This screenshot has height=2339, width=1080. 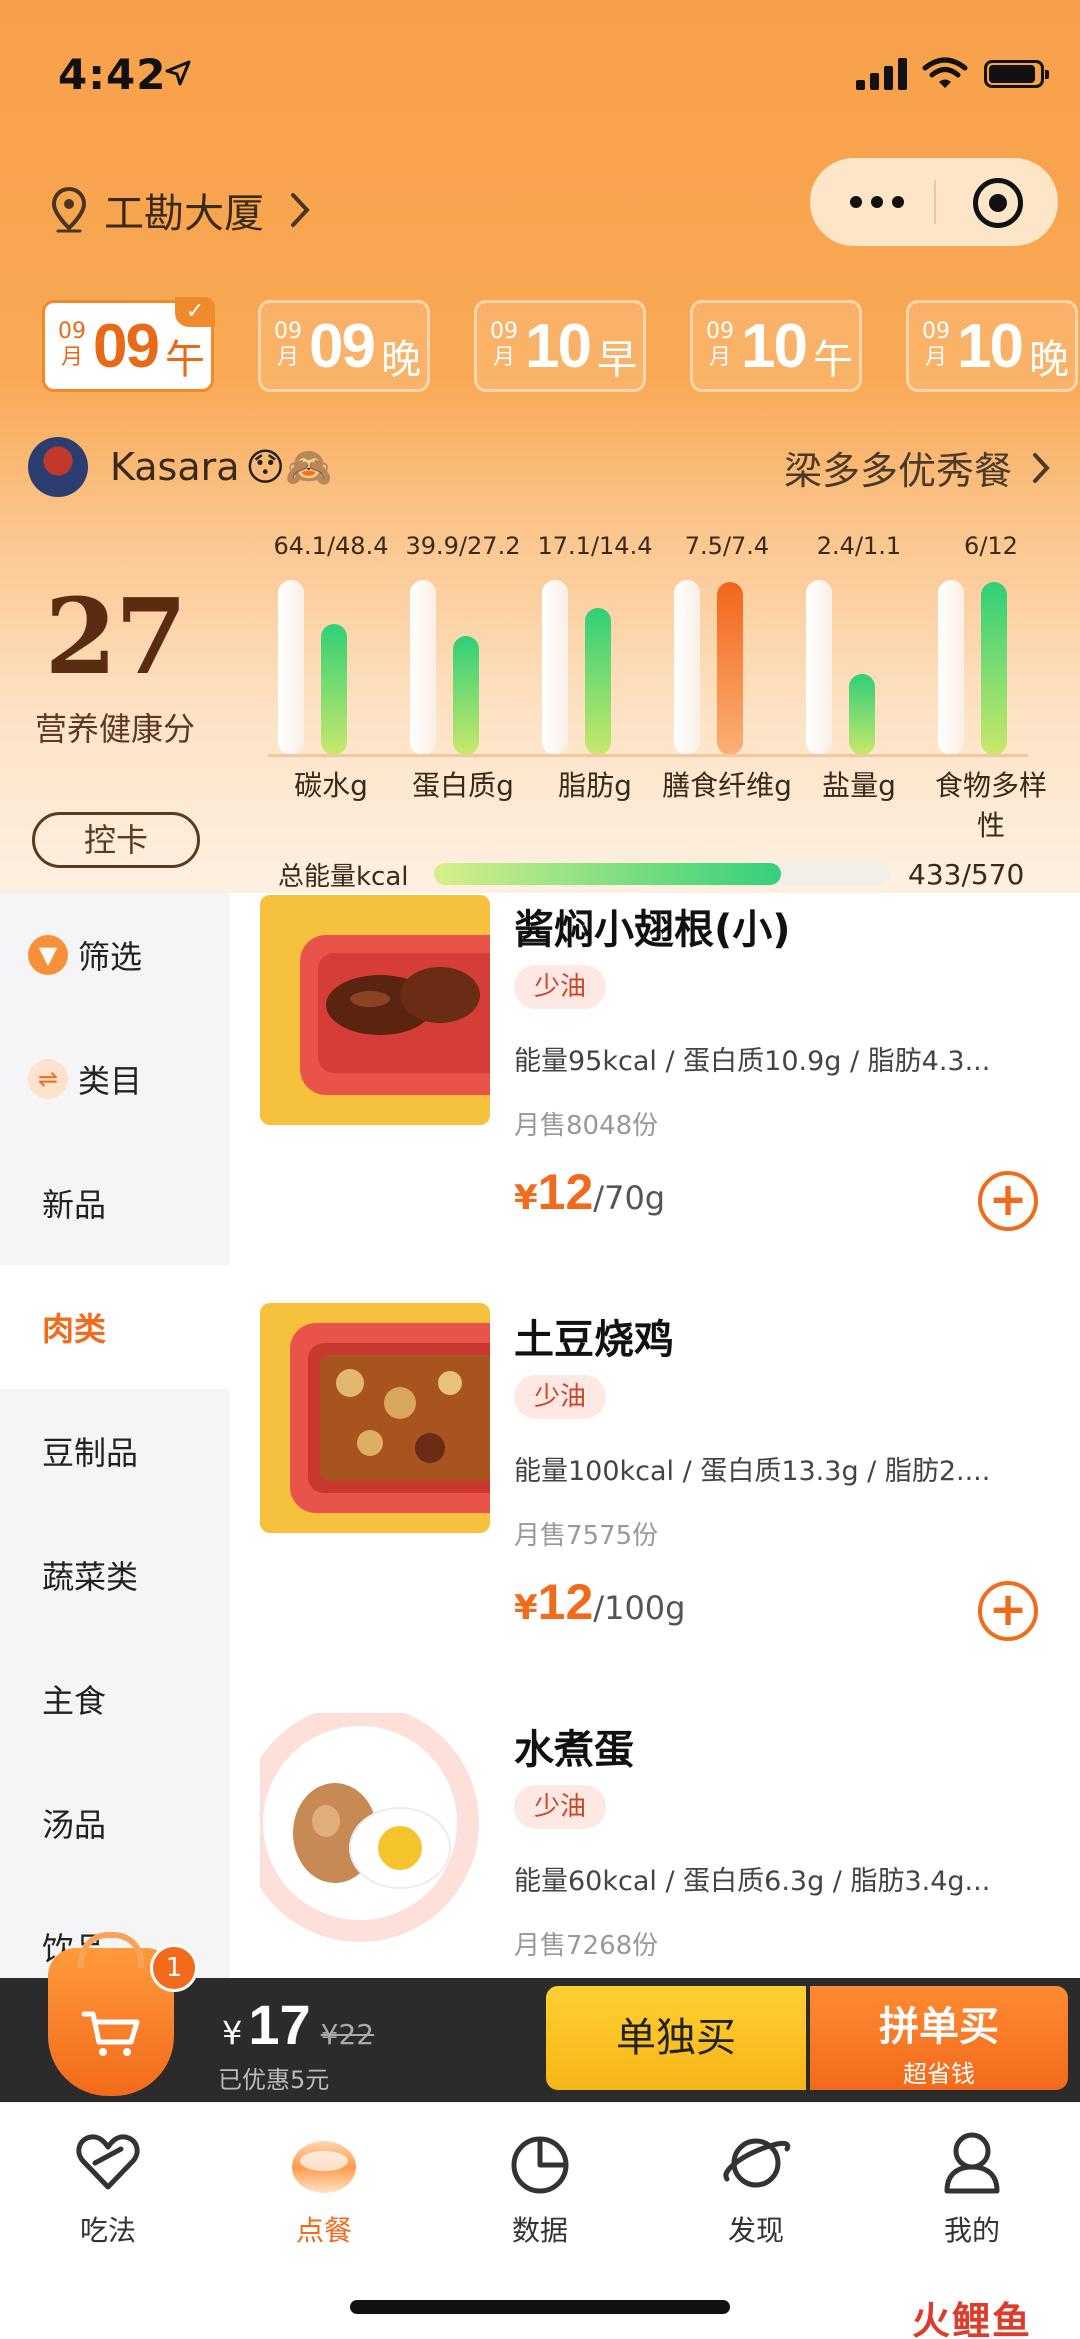 I want to click on location-name: 工勘大厦, so click(x=184, y=214).